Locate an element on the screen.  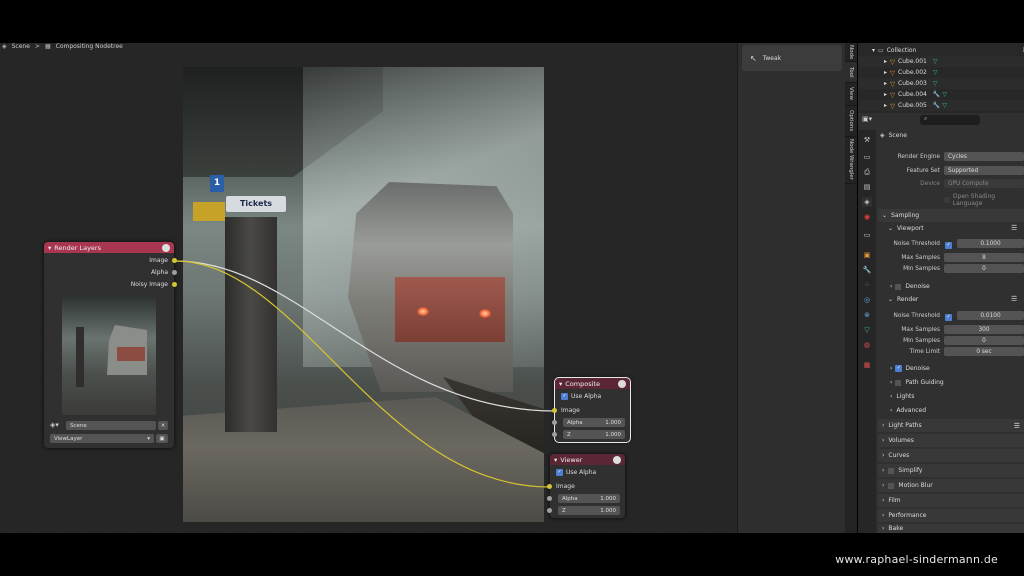
viewer-use-alpha: ✓ Use Alpha is located at coordinates (576, 472).